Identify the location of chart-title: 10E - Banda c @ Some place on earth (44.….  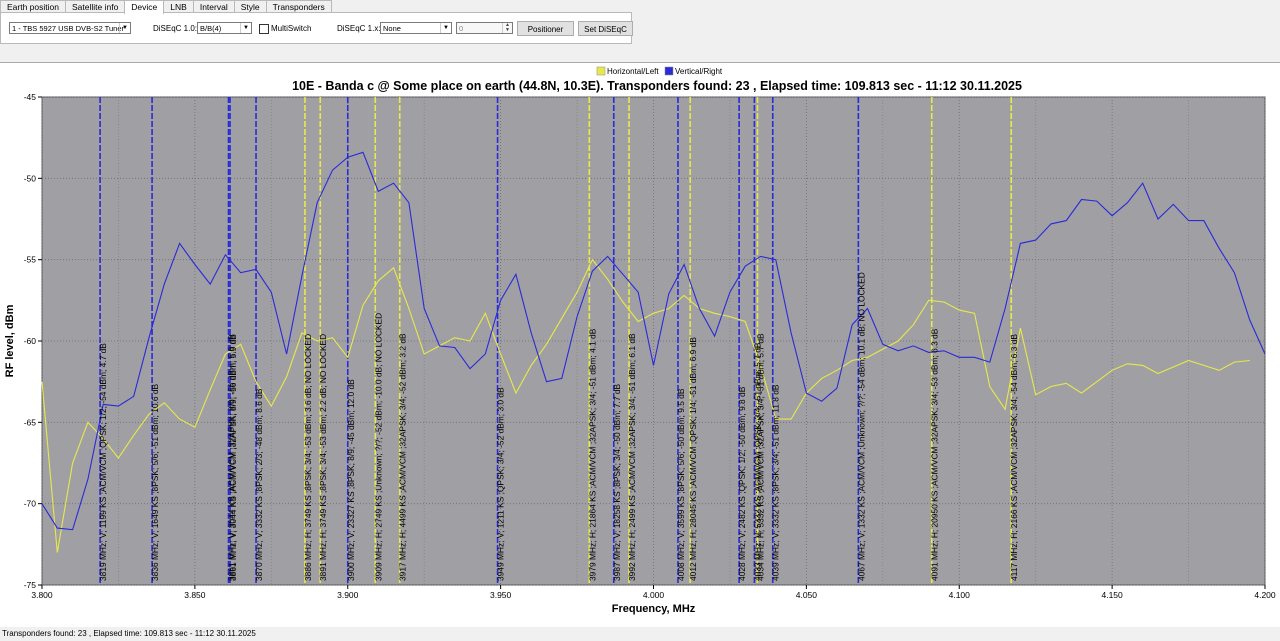
(657, 86).